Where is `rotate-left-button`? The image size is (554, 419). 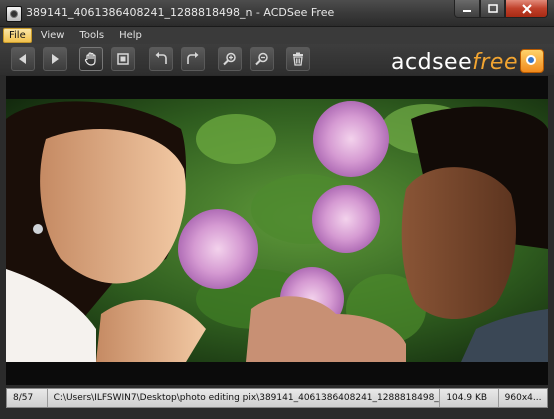 rotate-left-button is located at coordinates (161, 59).